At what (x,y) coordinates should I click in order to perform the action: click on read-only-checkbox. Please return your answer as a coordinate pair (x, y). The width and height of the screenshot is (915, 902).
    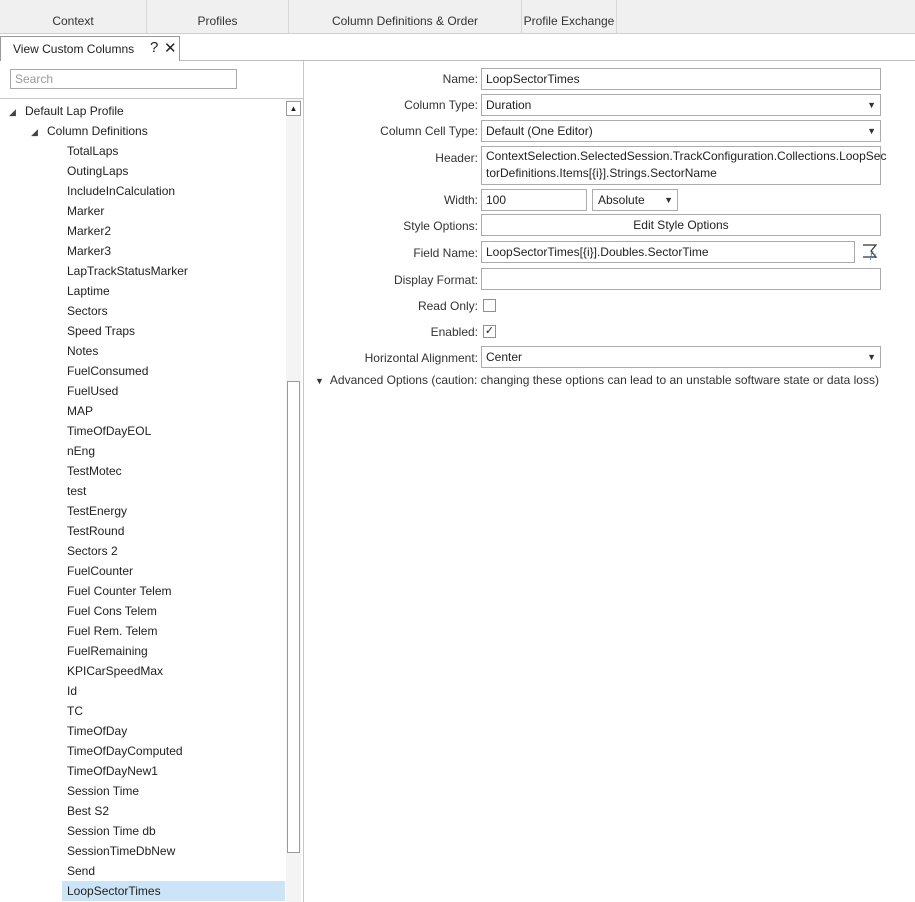
    Looking at the image, I should click on (489, 305).